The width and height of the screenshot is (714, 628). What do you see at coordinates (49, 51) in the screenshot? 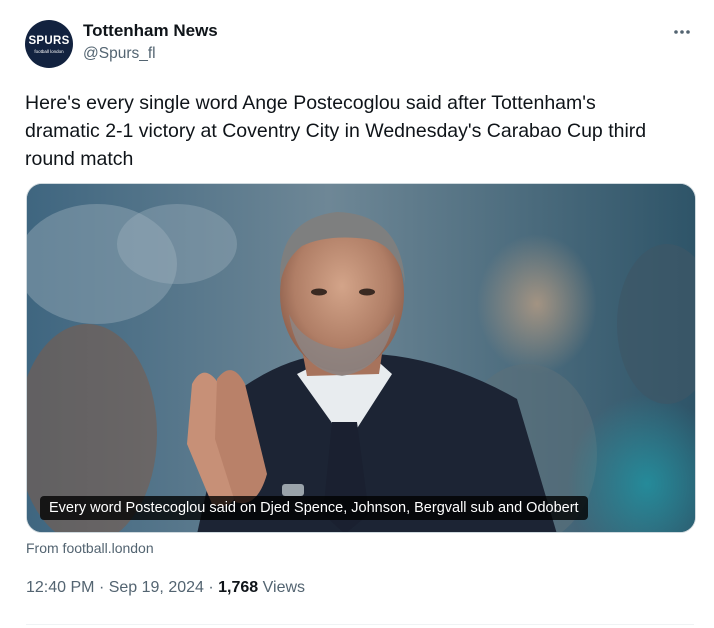
I see `avatar-logo-subtext: football london` at bounding box center [49, 51].